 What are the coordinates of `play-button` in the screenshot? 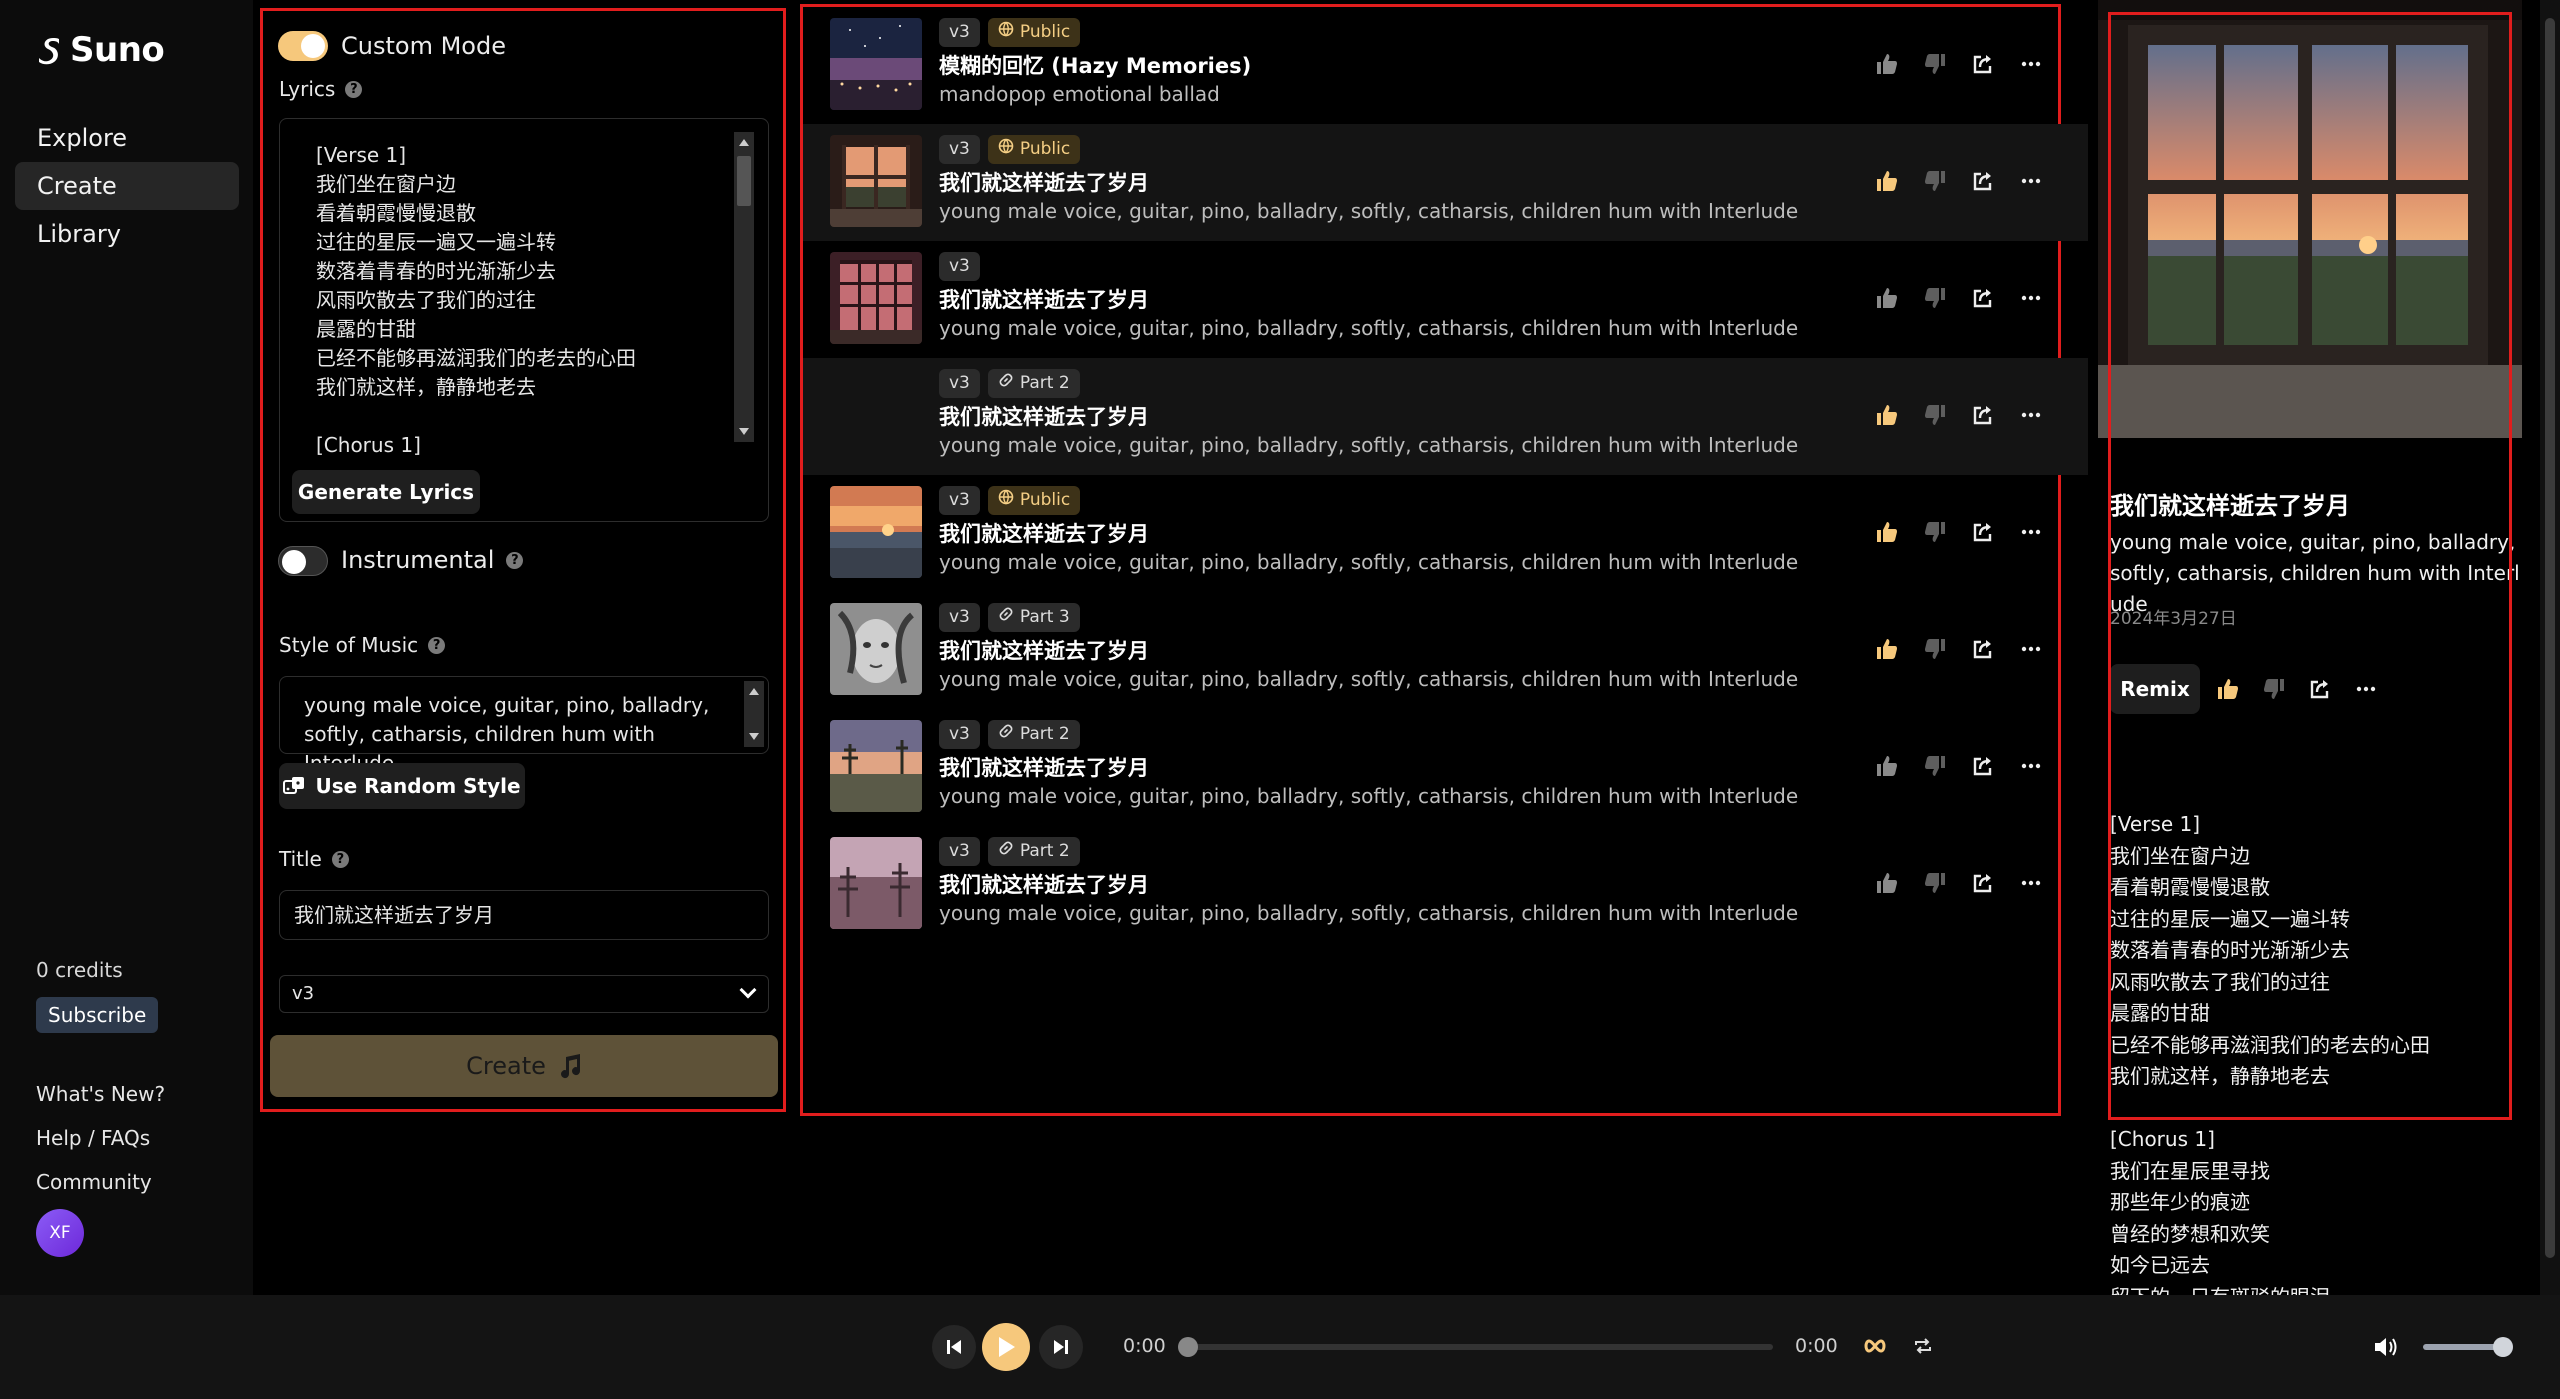 It's located at (1006, 1347).